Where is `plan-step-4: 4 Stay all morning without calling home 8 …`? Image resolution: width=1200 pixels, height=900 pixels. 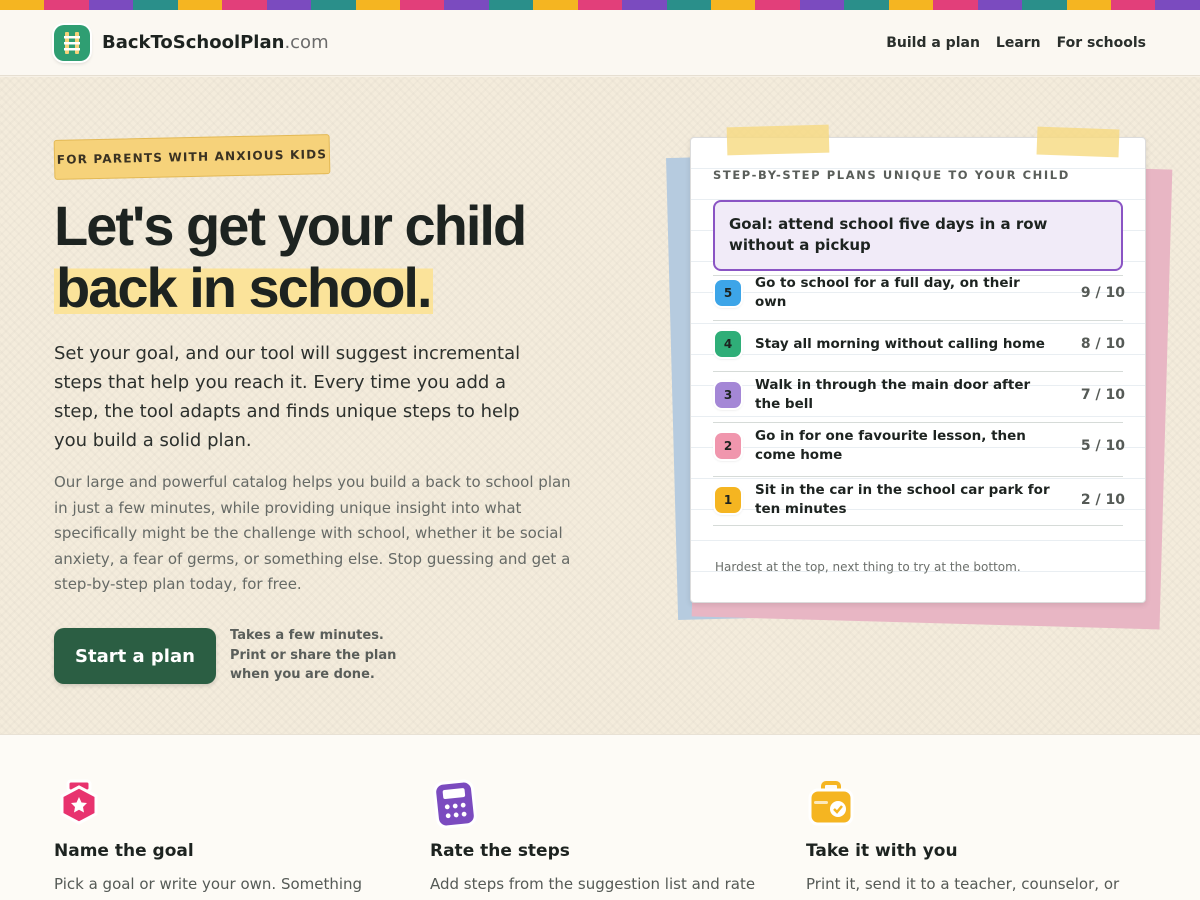 plan-step-4: 4 Stay all morning without calling home 8 … is located at coordinates (919, 344).